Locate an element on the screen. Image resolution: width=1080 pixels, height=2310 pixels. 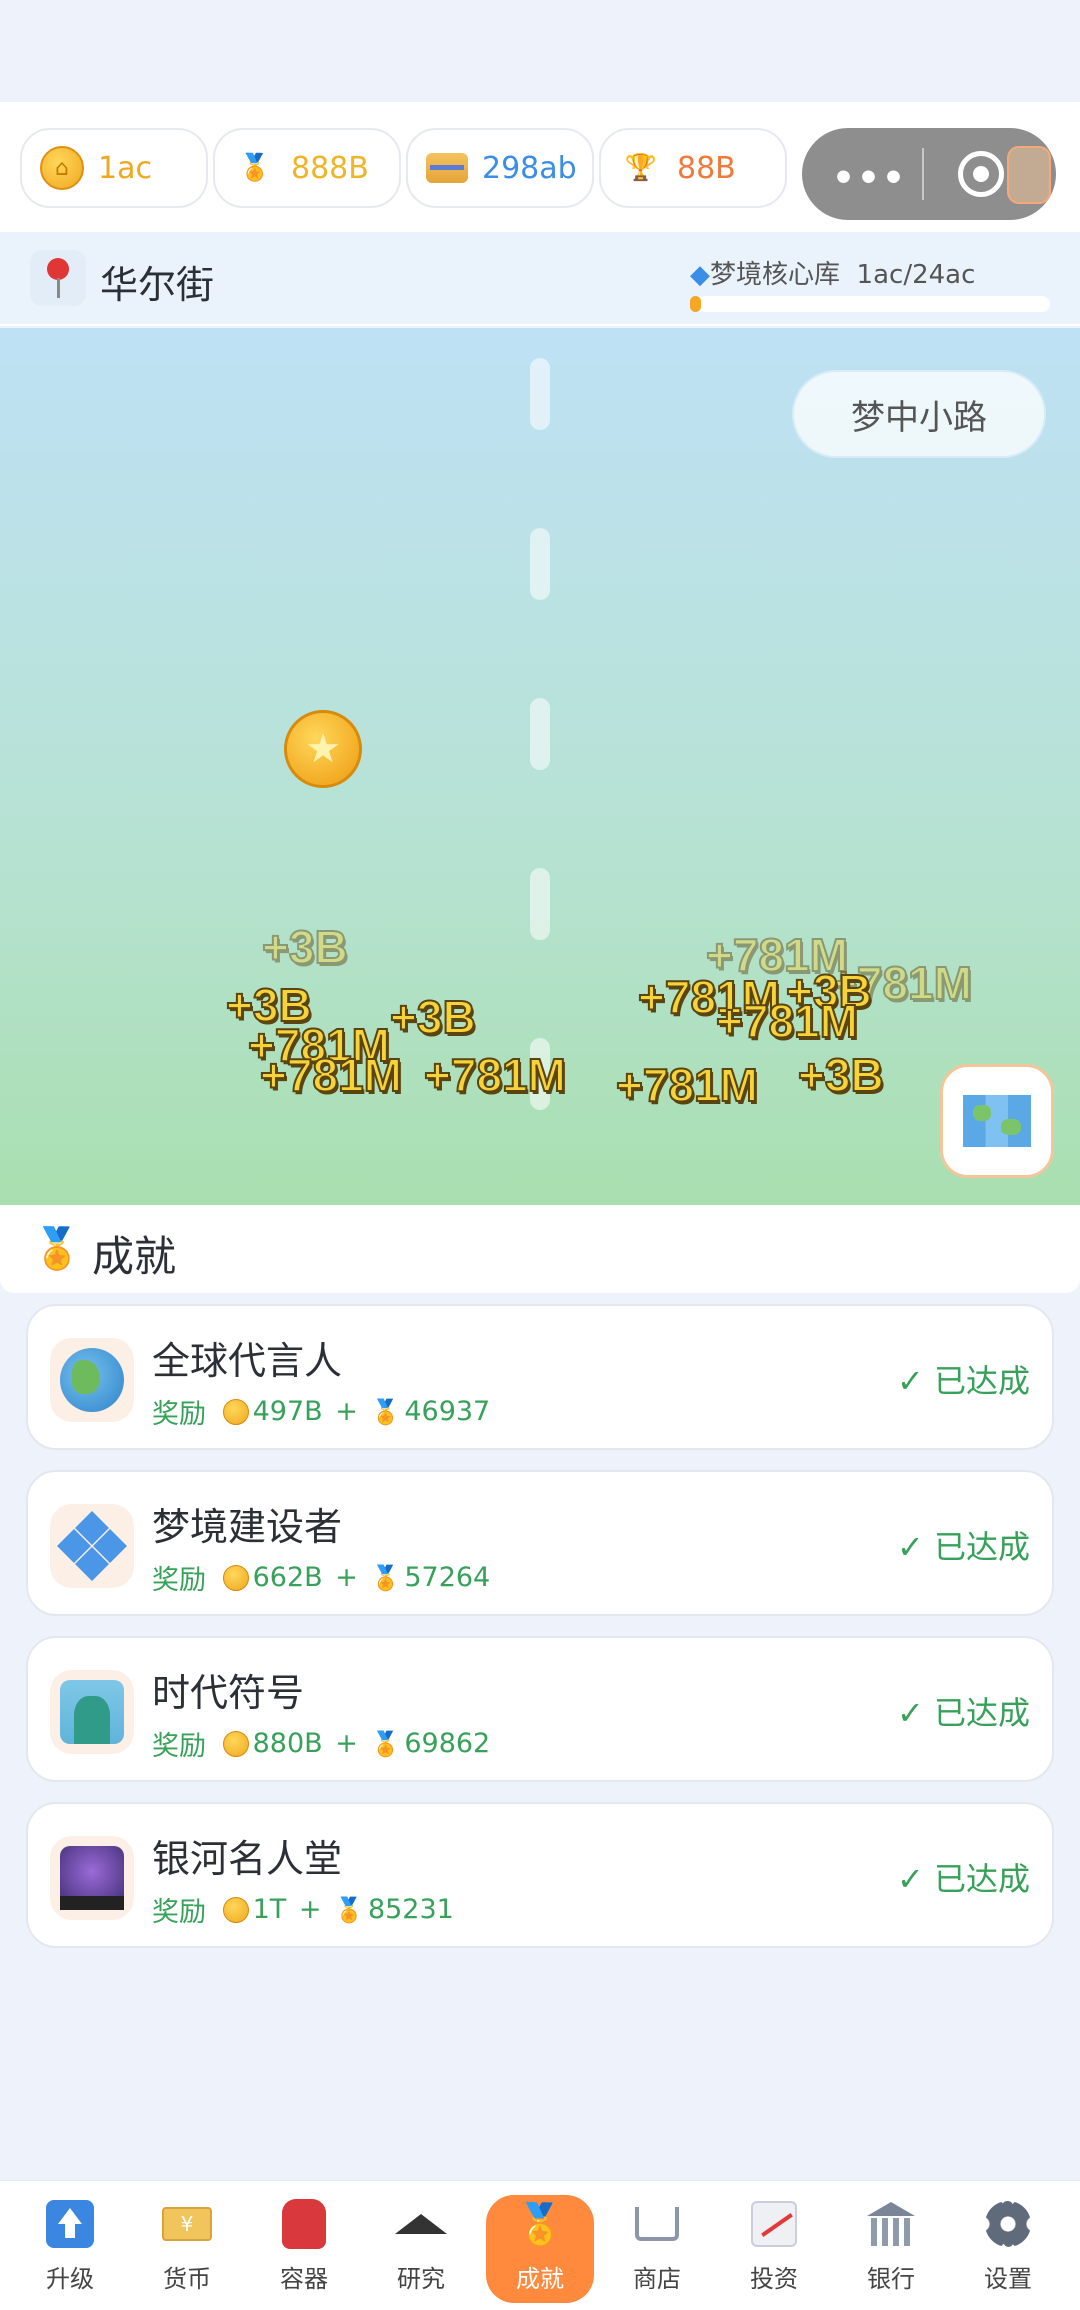
achievement-reward: 奖励 662B + 🏅 57264 is located at coordinates (321, 1579).